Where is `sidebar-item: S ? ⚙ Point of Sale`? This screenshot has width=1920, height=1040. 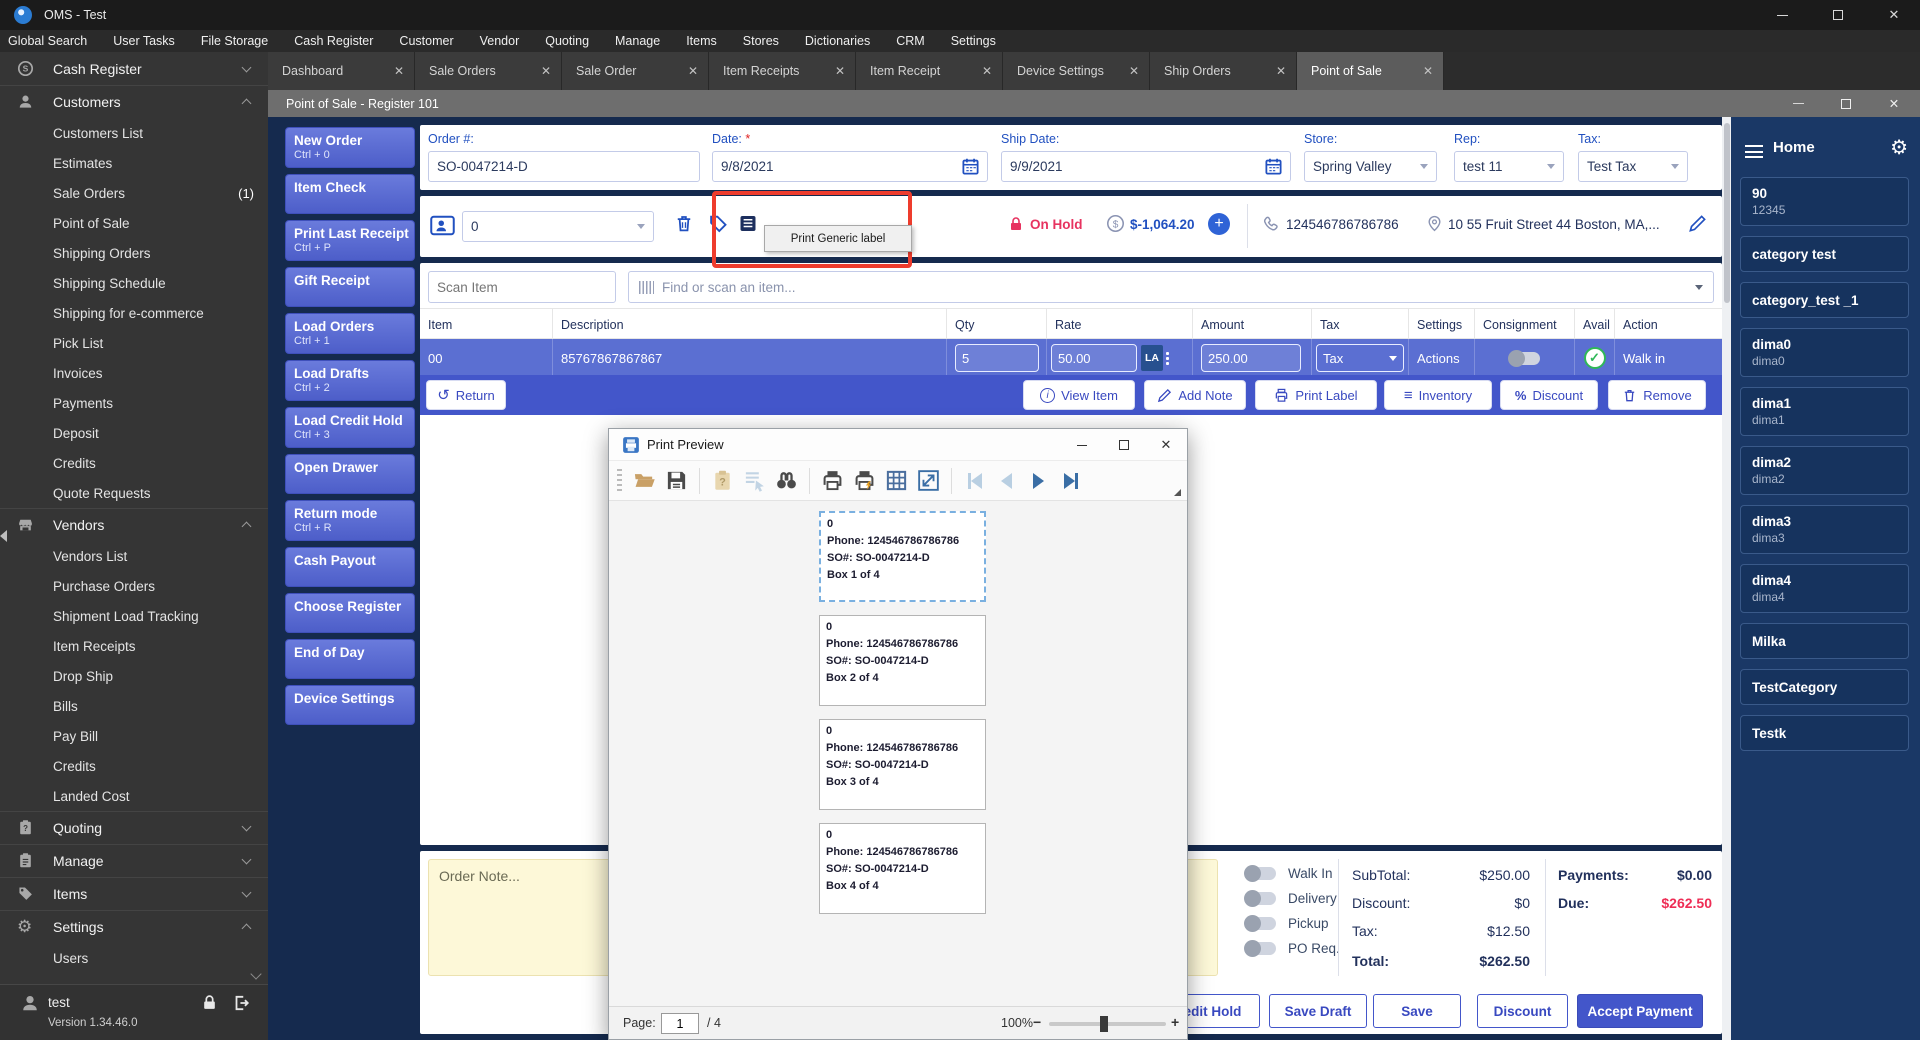 sidebar-item: S ? ⚙ Point of Sale is located at coordinates (134, 223).